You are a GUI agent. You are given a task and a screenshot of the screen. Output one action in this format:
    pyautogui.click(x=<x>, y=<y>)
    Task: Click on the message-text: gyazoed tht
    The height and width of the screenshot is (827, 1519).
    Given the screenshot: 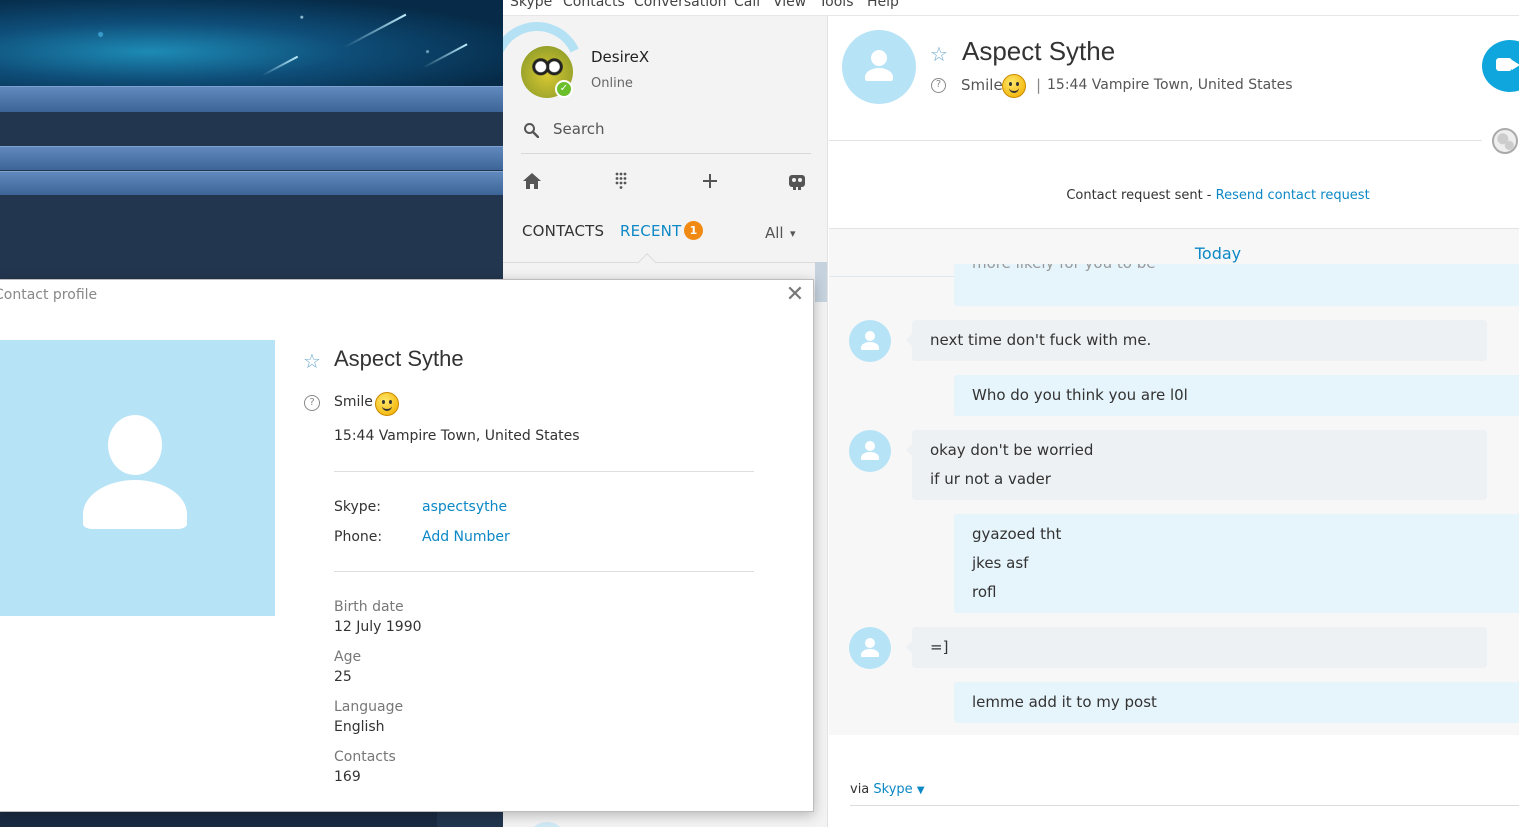 What is the action you would take?
    pyautogui.click(x=1017, y=534)
    